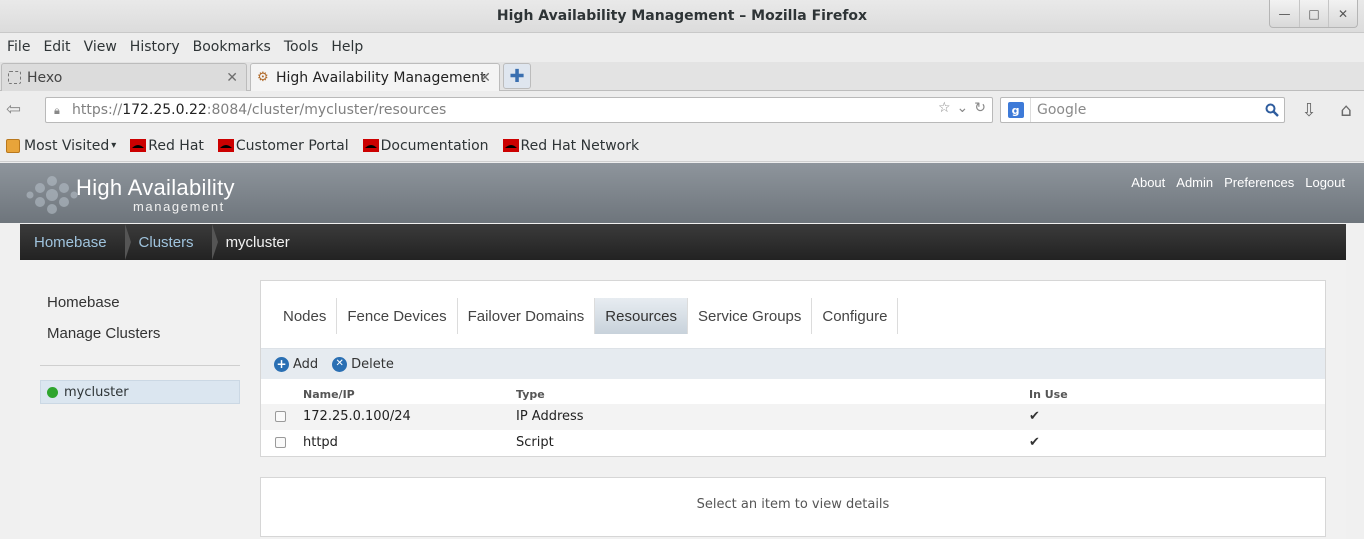 Image resolution: width=1364 pixels, height=539 pixels. I want to click on google-icon: g, so click(1015, 110).